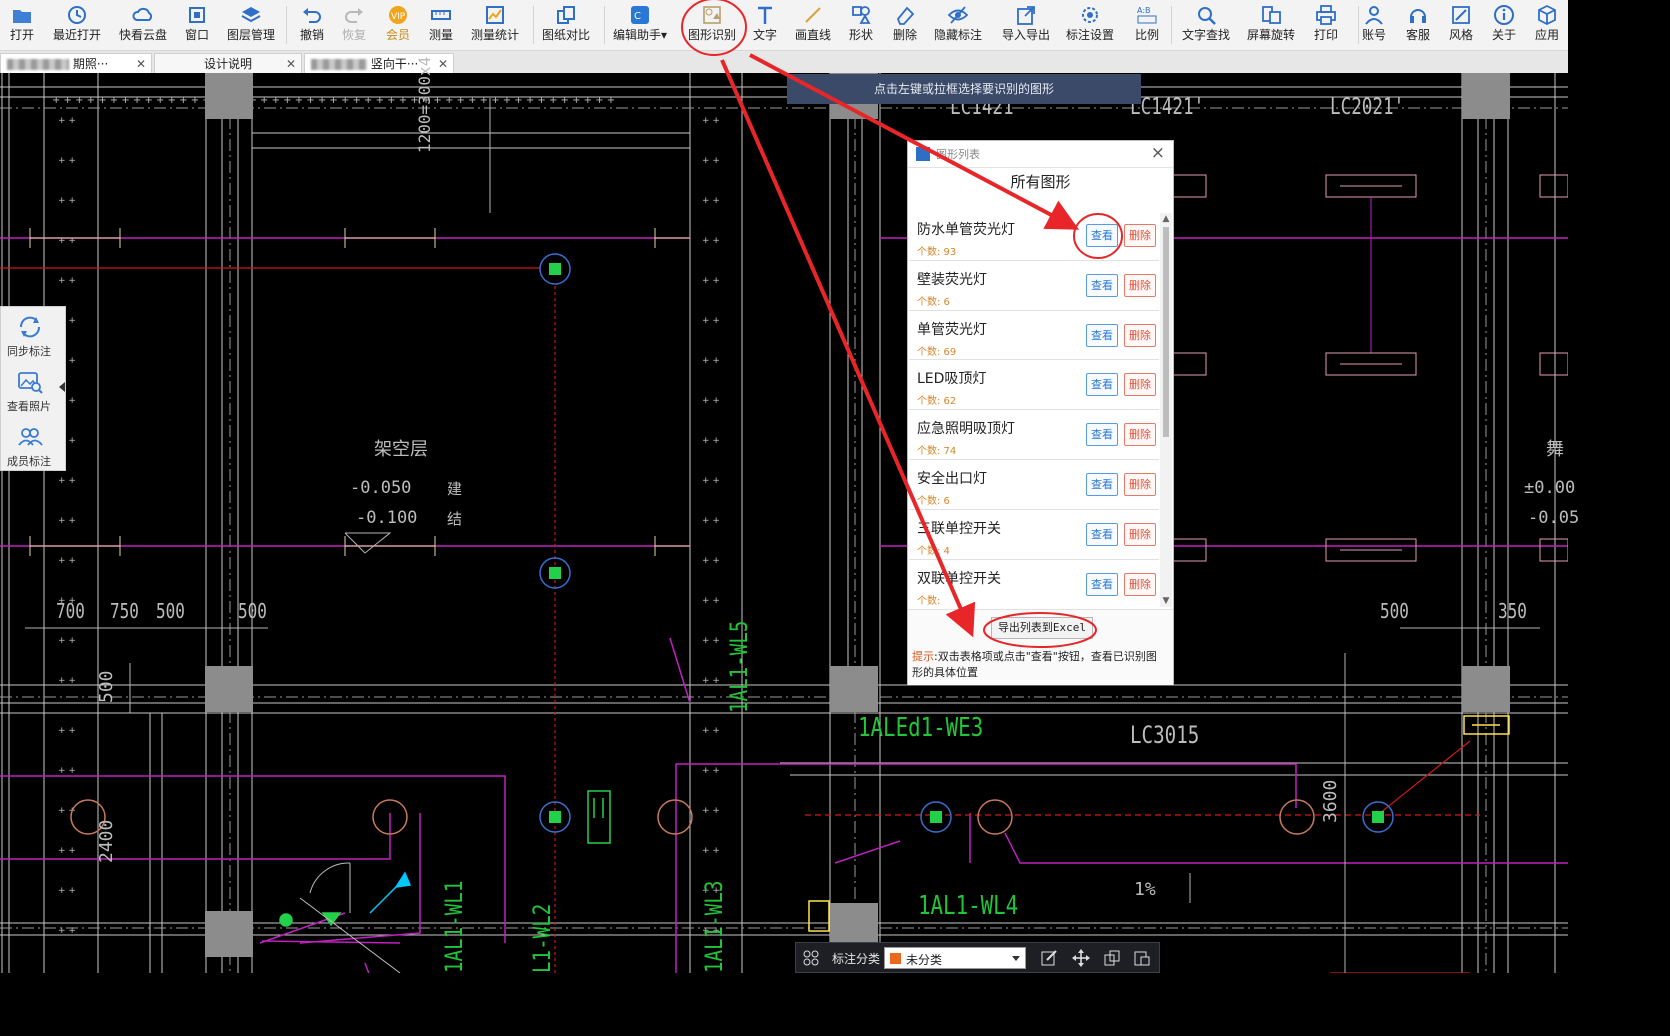  What do you see at coordinates (29, 351) in the screenshot?
I see `sync-annotation-label: 同步标注` at bounding box center [29, 351].